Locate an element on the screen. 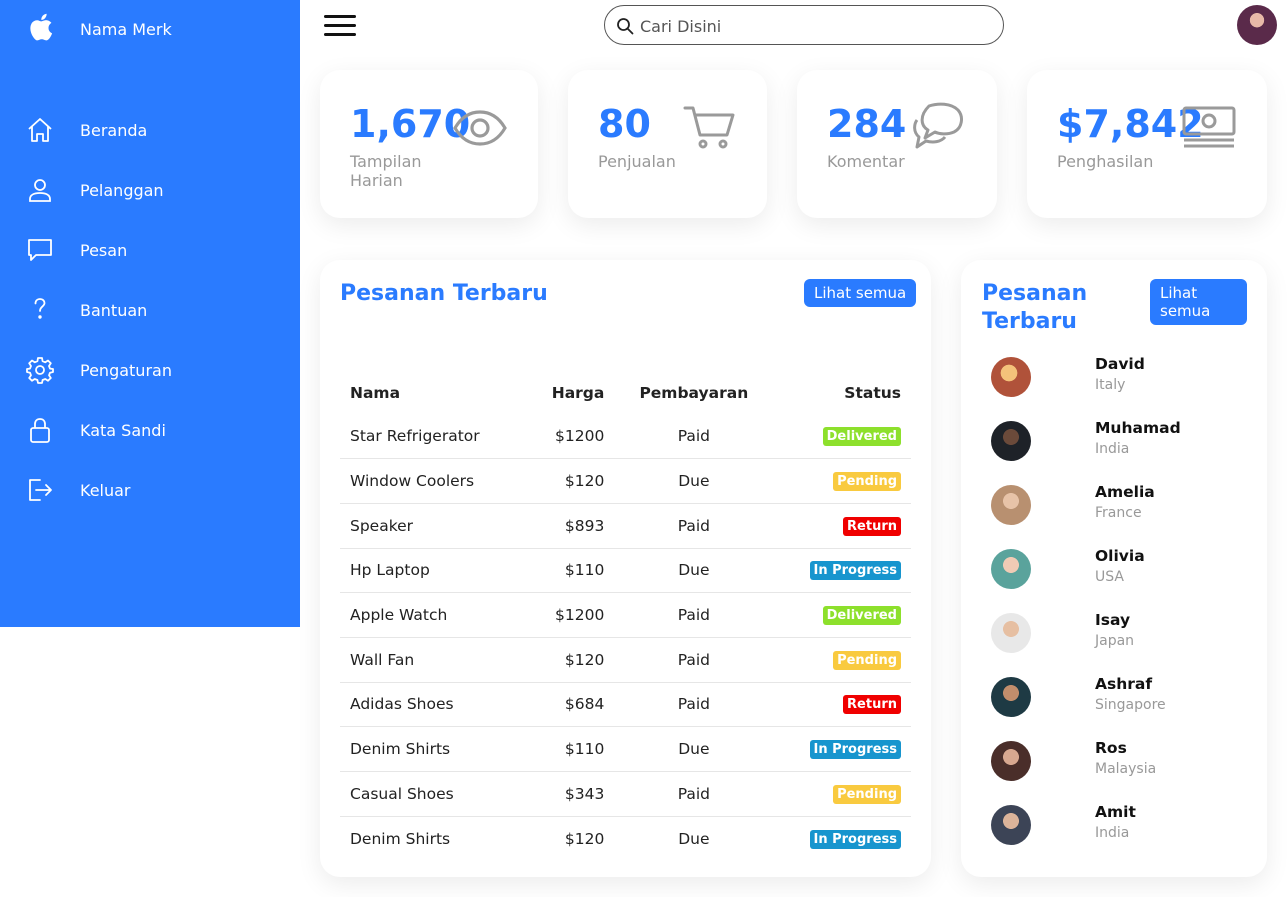 This screenshot has height=897, width=1287. customer-list-item: David Italy is located at coordinates (1121, 381).